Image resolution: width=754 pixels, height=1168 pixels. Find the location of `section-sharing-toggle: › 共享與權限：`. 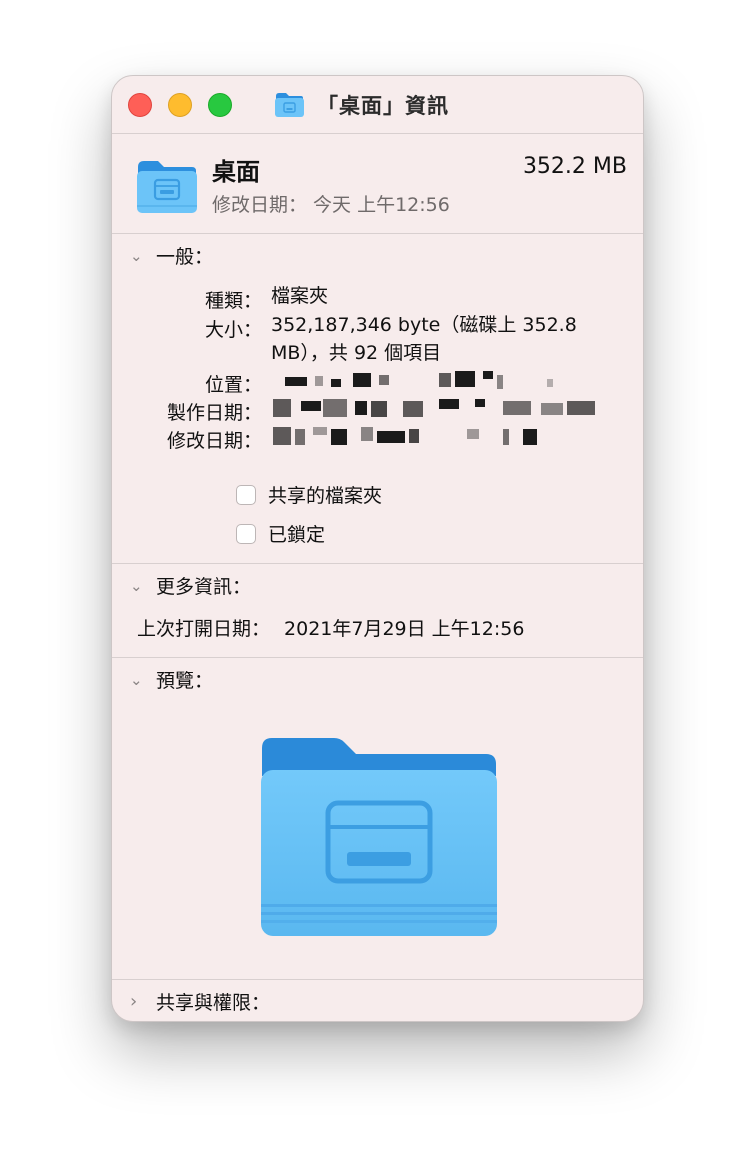

section-sharing-toggle: › 共享與權限： is located at coordinates (200, 1001).